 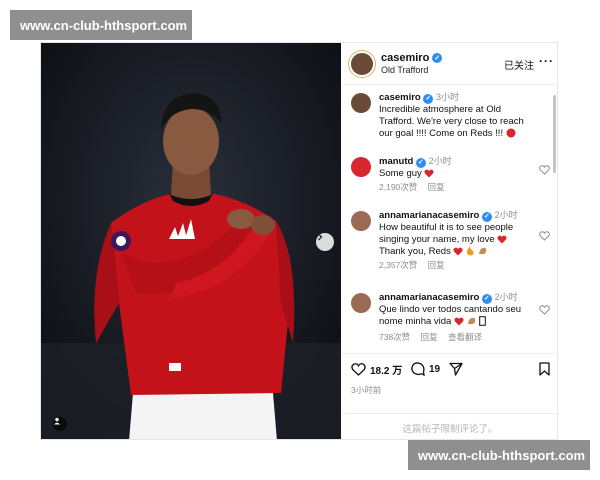 I want to click on watermark-bottom: www.cn-club-hthsport.com, so click(x=499, y=455).